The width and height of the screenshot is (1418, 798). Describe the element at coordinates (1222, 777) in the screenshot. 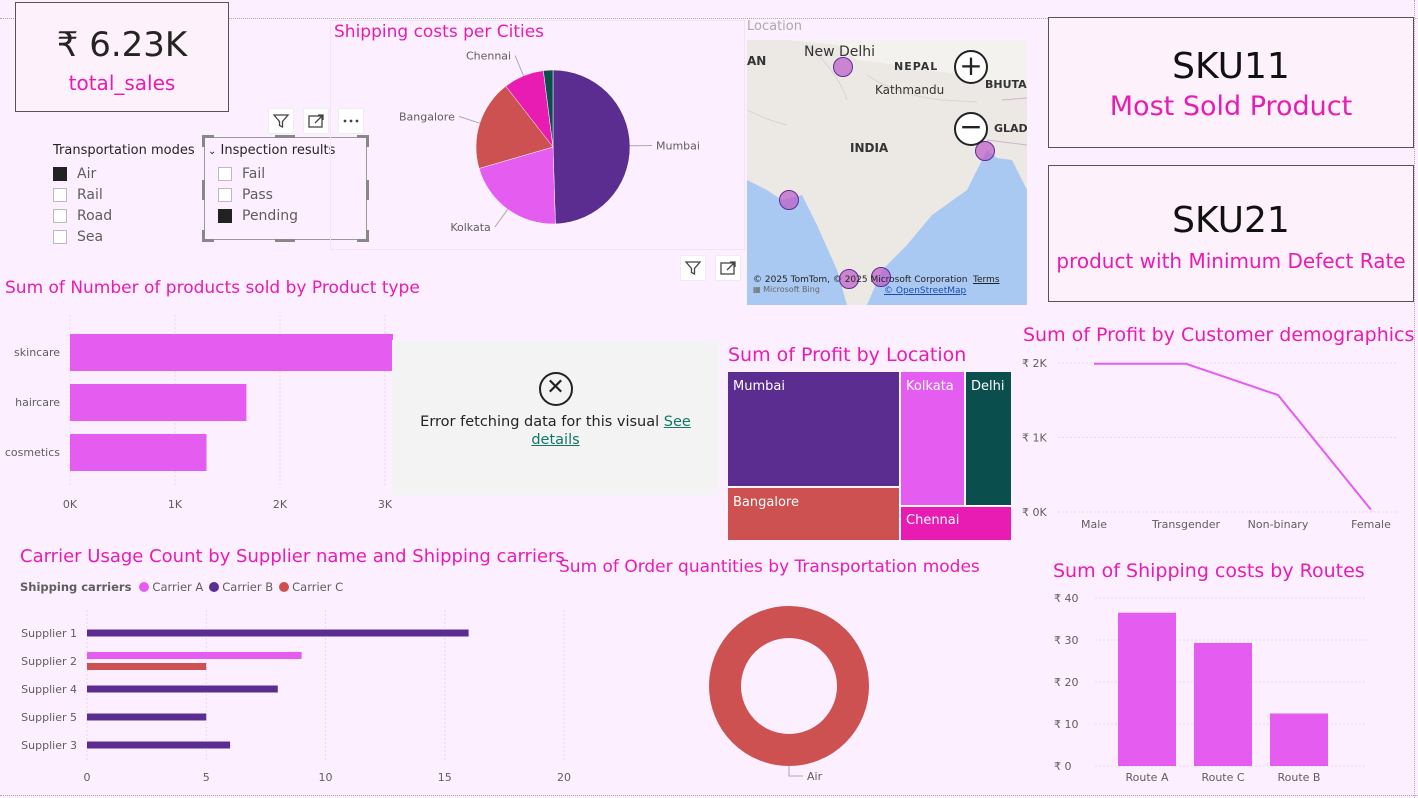

I see `x-tick-label: Route C` at that location.